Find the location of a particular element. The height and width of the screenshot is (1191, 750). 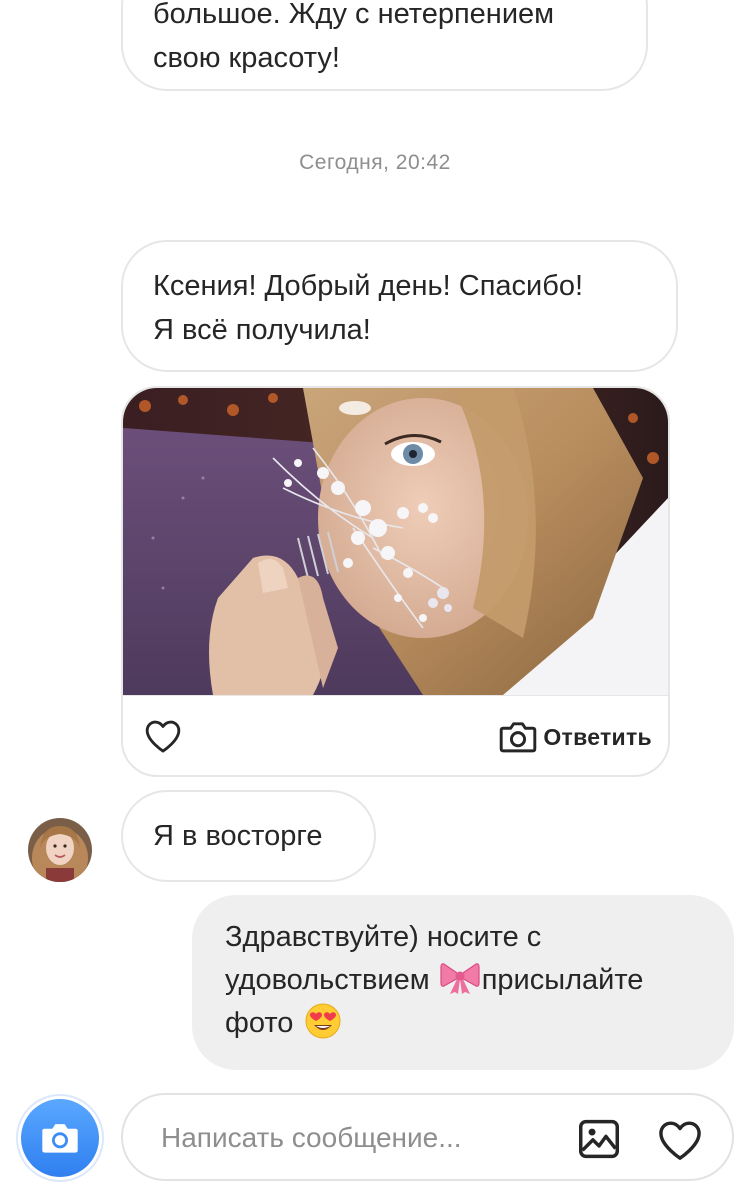

message-text: большое. Жду с нетерпением свою красоту! is located at coordinates (354, 37).